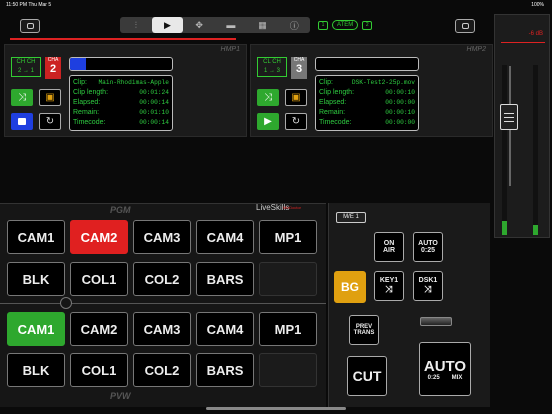 This screenshot has width=552, height=414. I want to click on view-tab-play-icon: ▶, so click(167, 25).